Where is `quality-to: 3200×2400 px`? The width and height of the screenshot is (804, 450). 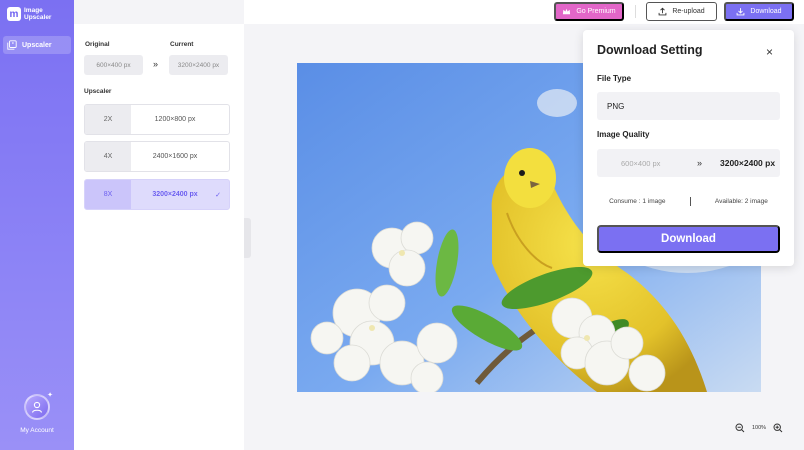
quality-to: 3200×2400 px is located at coordinates (748, 163).